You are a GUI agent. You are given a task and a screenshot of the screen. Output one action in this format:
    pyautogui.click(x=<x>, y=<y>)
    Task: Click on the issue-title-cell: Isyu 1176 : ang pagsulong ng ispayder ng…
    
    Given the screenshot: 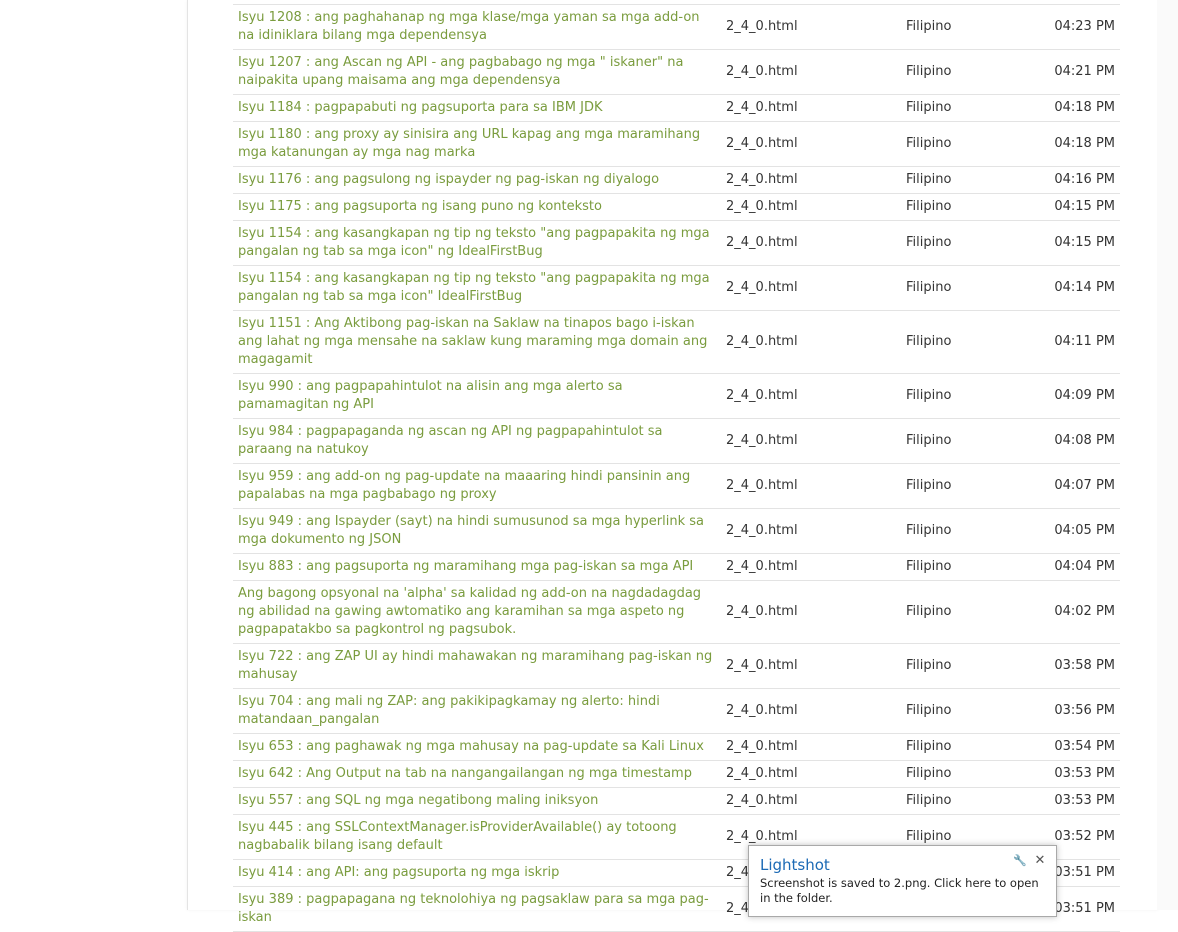 What is the action you would take?
    pyautogui.click(x=476, y=180)
    